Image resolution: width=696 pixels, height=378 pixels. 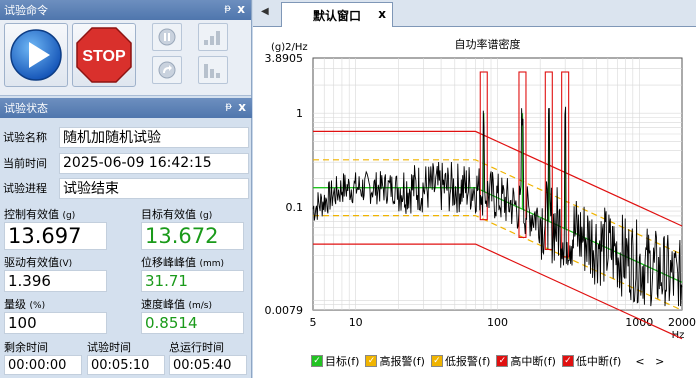 What do you see at coordinates (265, 11) in the screenshot?
I see `tab-nav-left-icon: ◀` at bounding box center [265, 11].